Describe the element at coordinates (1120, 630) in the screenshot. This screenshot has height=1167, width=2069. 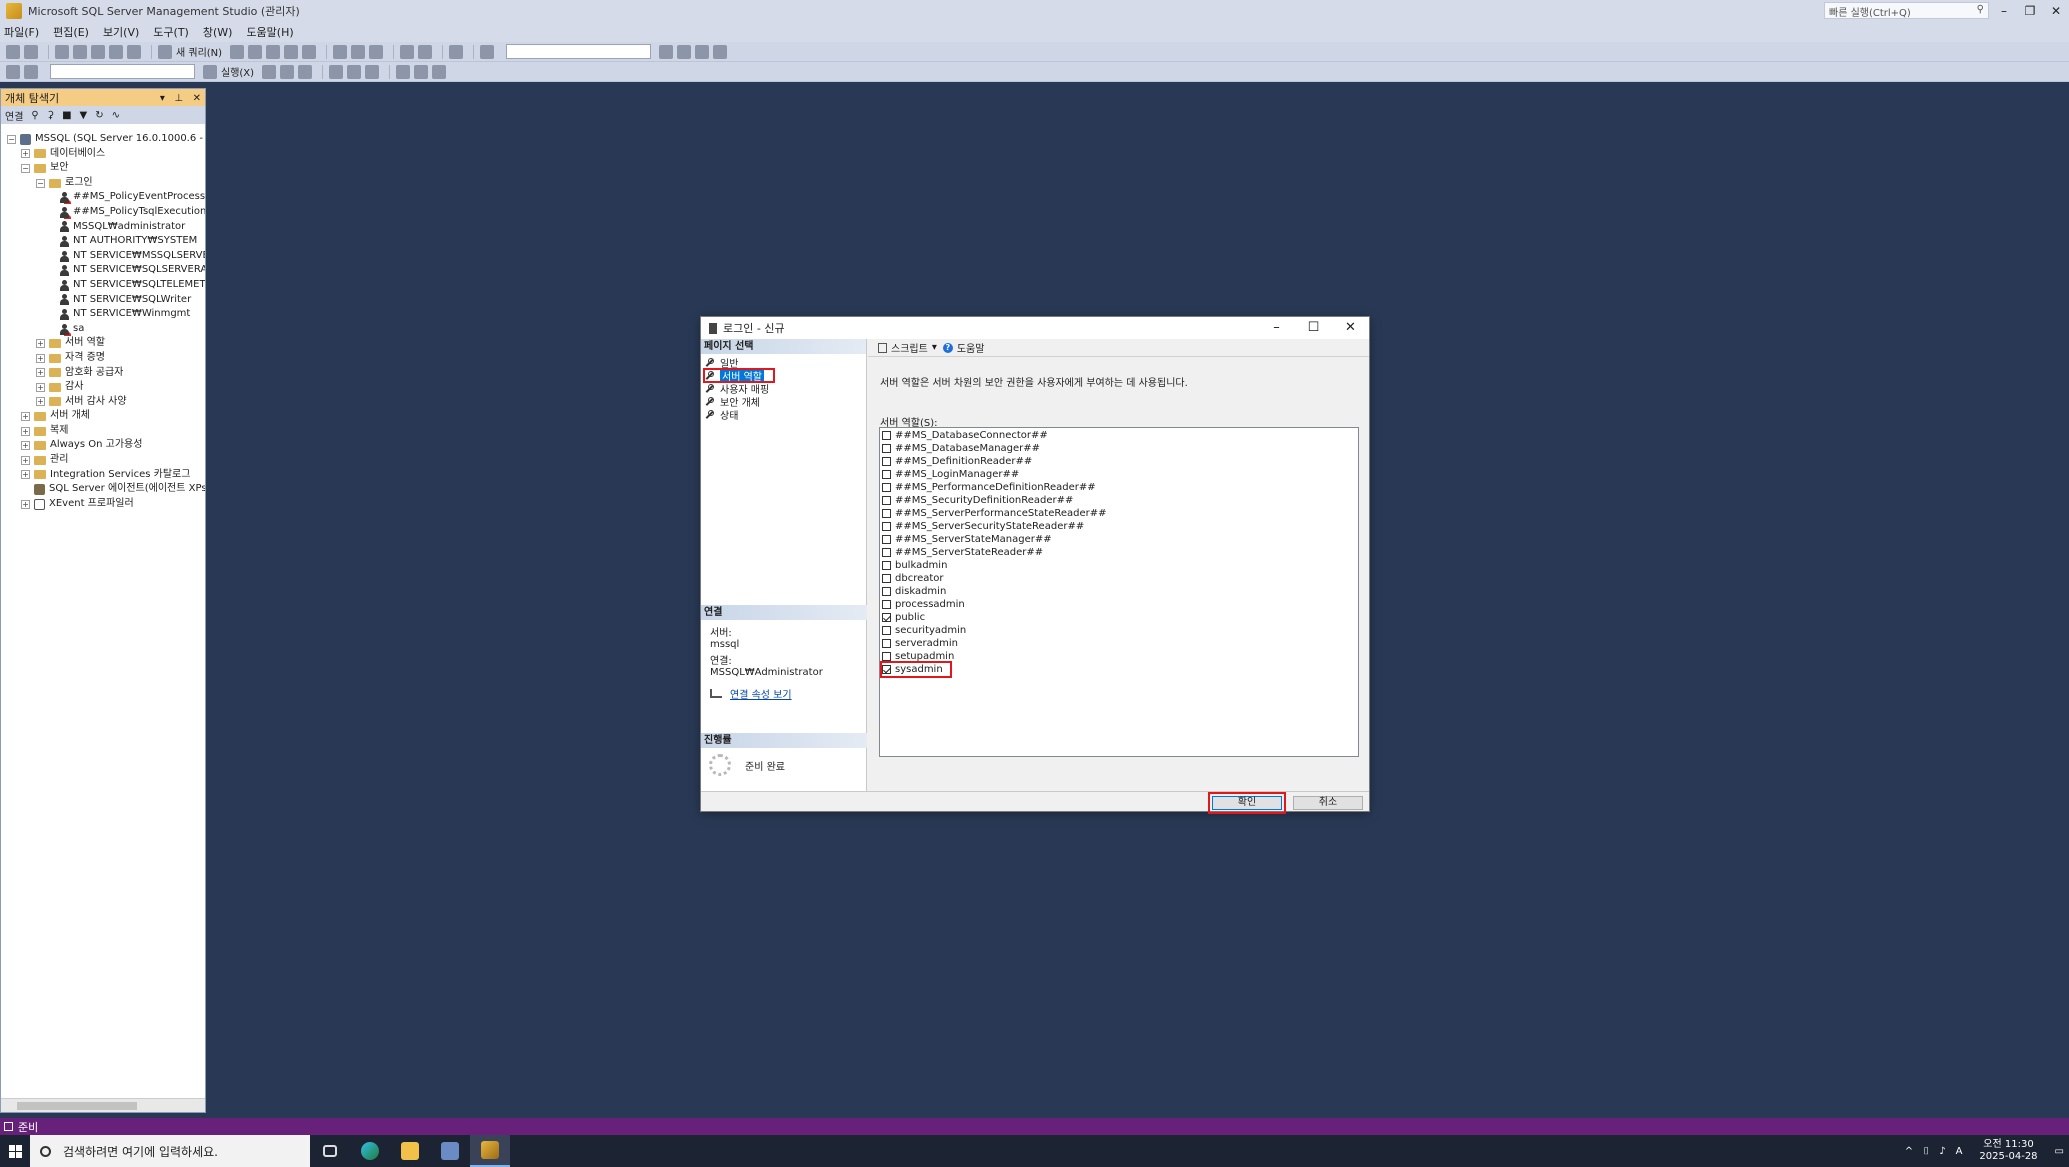
I see `role-item: securityadmin` at that location.